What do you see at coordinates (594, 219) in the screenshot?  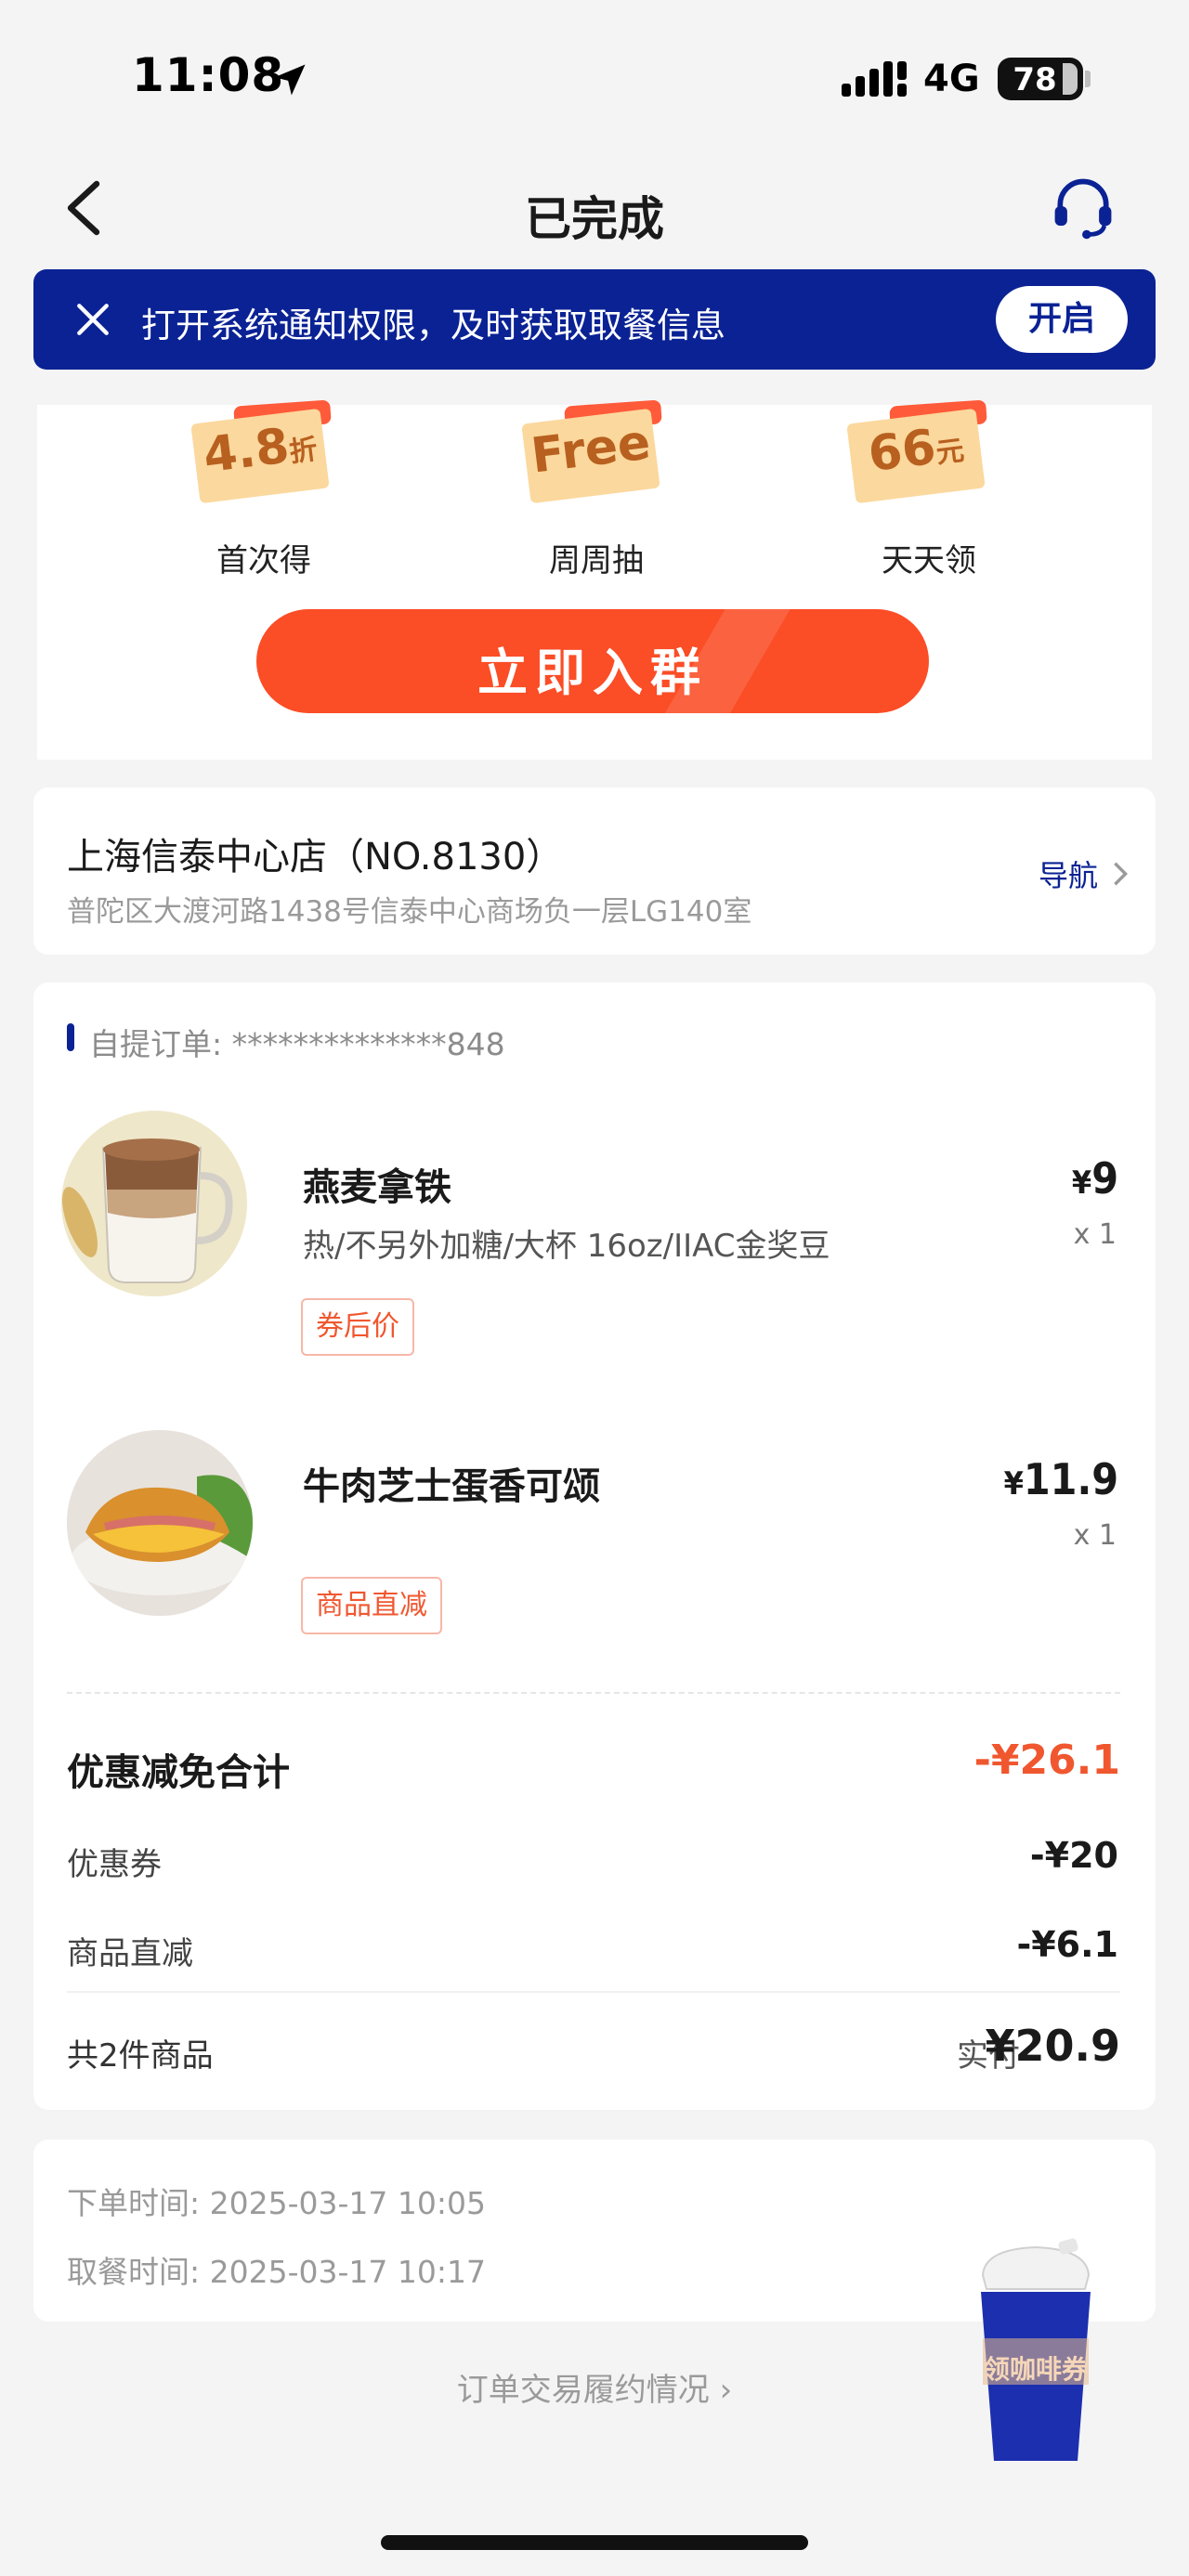 I see `page-title: 已完成` at bounding box center [594, 219].